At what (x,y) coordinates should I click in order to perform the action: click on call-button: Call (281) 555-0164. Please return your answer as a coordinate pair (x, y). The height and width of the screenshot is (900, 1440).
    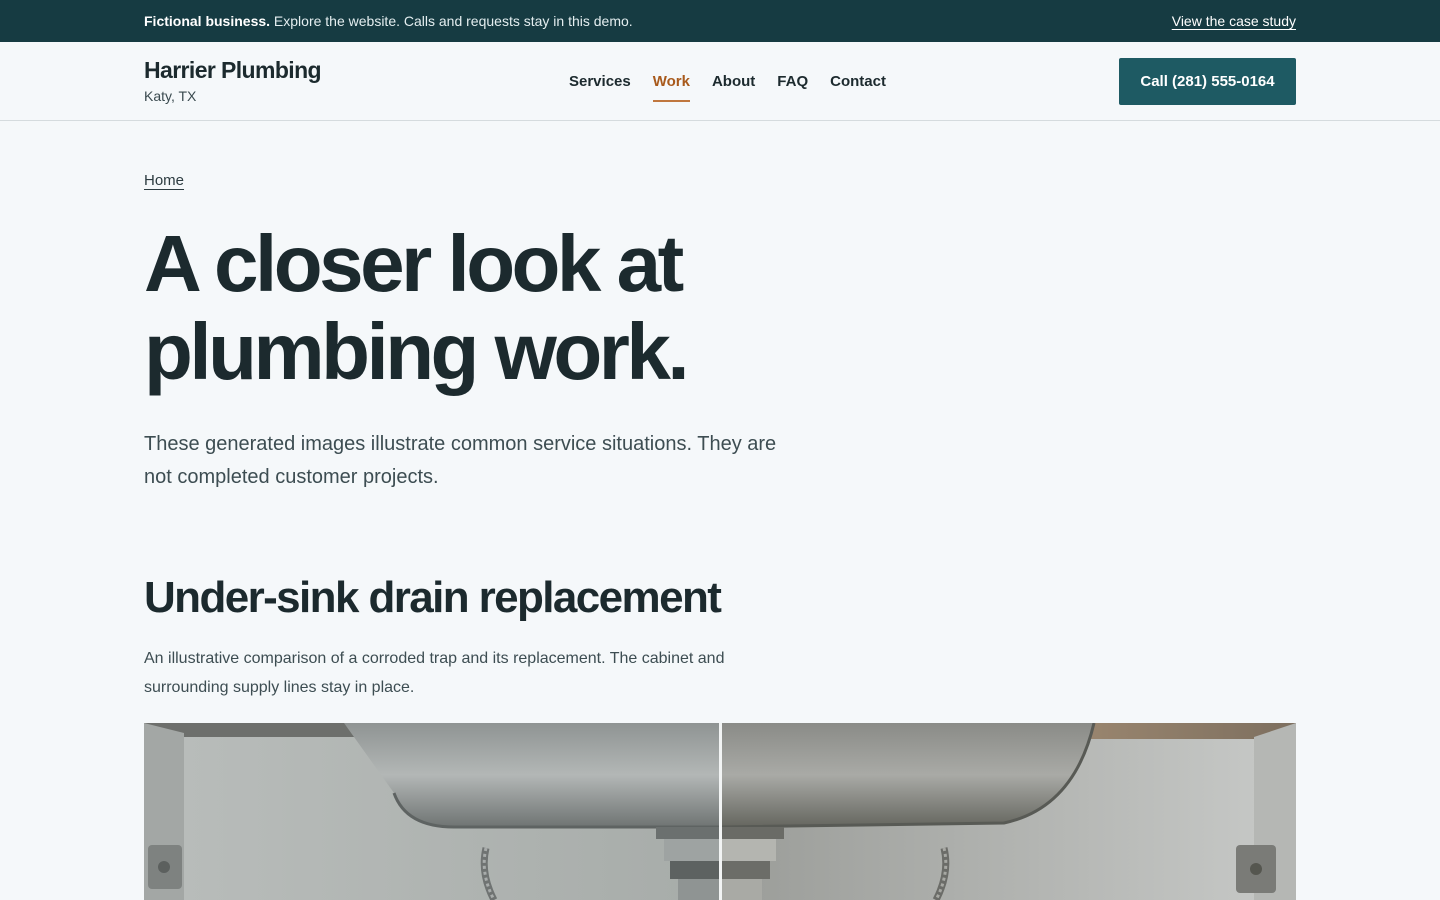
    Looking at the image, I should click on (1207, 81).